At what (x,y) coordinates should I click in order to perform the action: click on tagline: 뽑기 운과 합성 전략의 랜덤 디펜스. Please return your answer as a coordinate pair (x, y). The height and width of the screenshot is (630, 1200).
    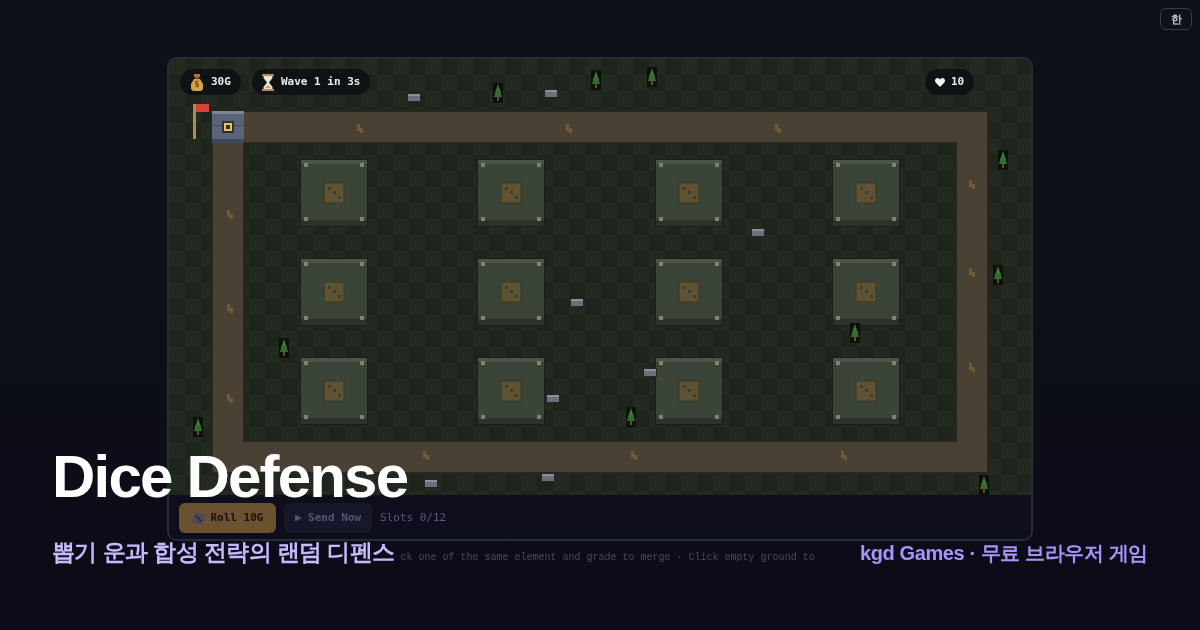
    Looking at the image, I should click on (223, 553).